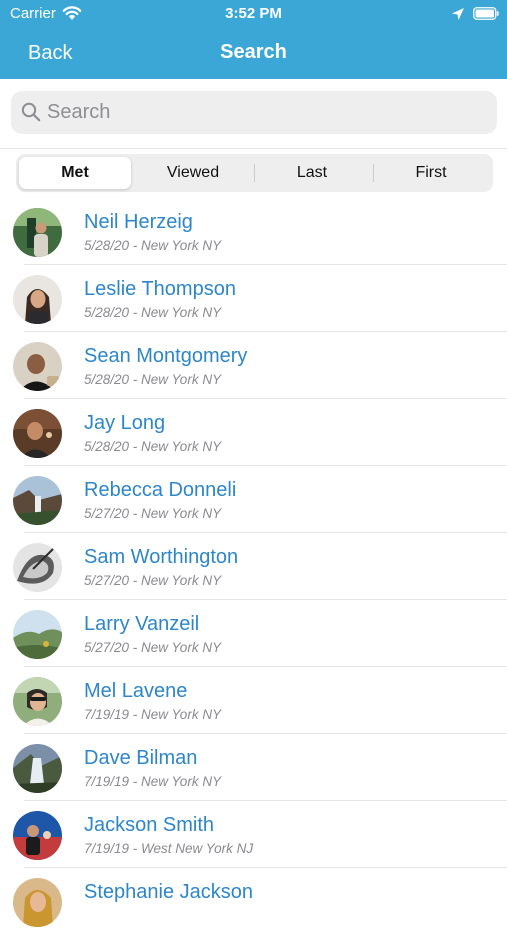  What do you see at coordinates (136, 691) in the screenshot?
I see `contact-name: Mel Lavene` at bounding box center [136, 691].